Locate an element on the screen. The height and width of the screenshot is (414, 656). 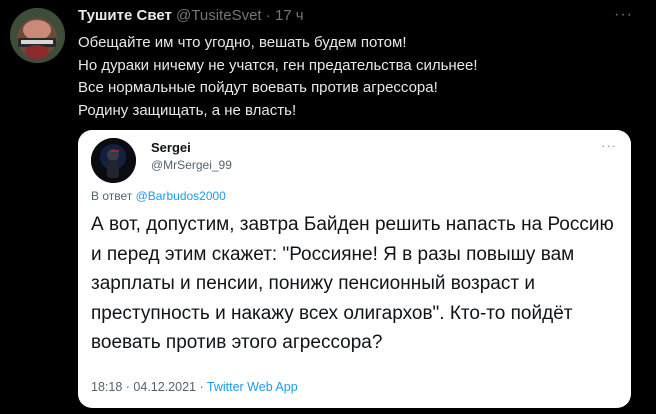
reply-to-line: В ответ @Barbudos2000 is located at coordinates (158, 196).